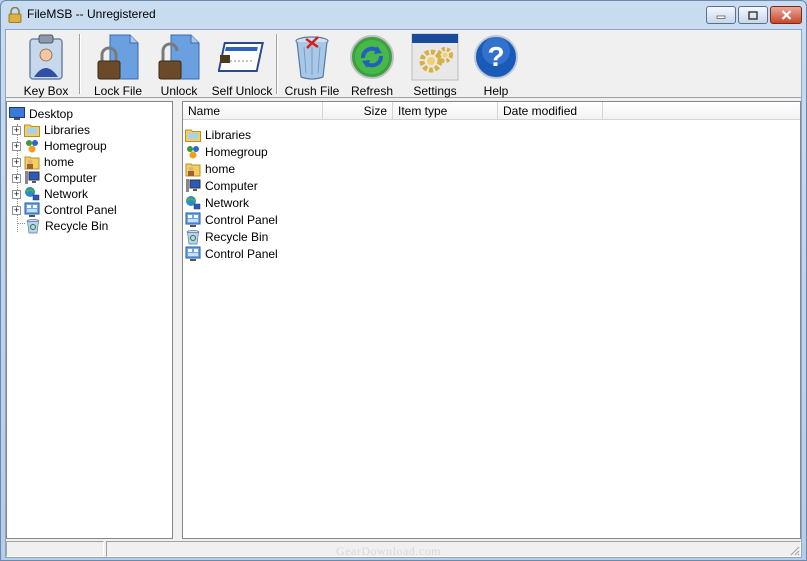 This screenshot has width=807, height=561. Describe the element at coordinates (179, 57) in the screenshot. I see `unlock-icon` at that location.